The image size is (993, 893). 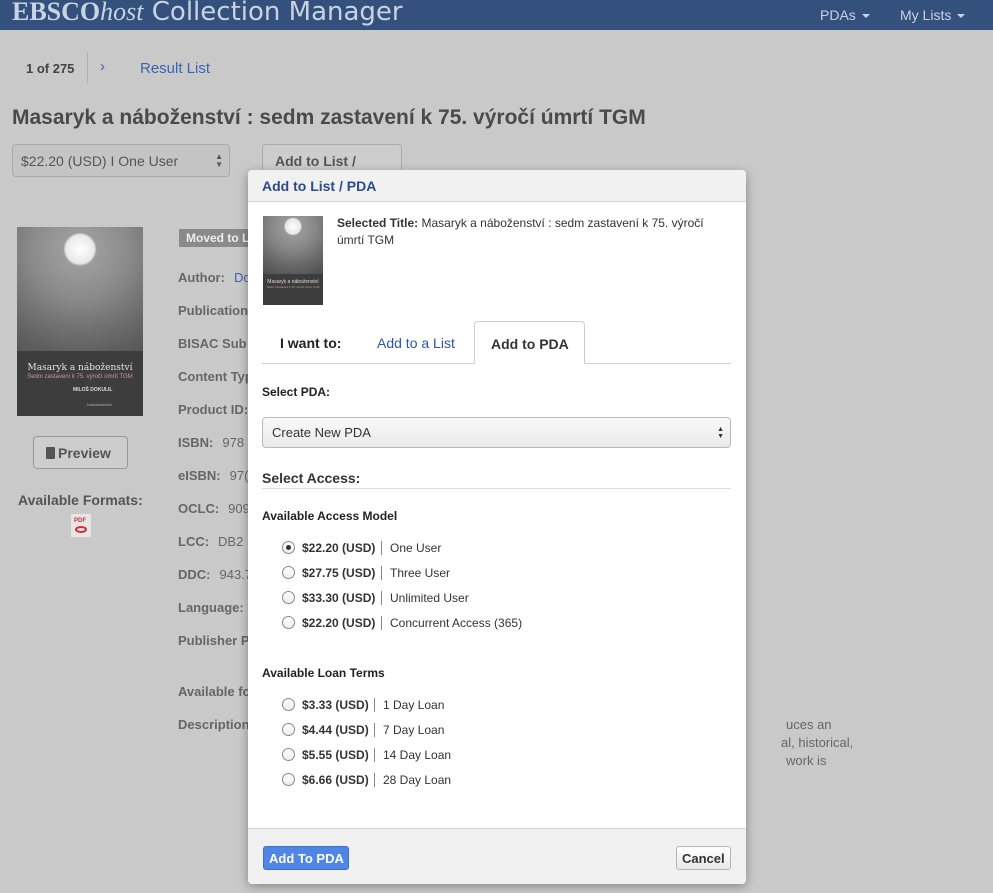 What do you see at coordinates (417, 780) in the screenshot?
I see `option-name: 28 Day Loan` at bounding box center [417, 780].